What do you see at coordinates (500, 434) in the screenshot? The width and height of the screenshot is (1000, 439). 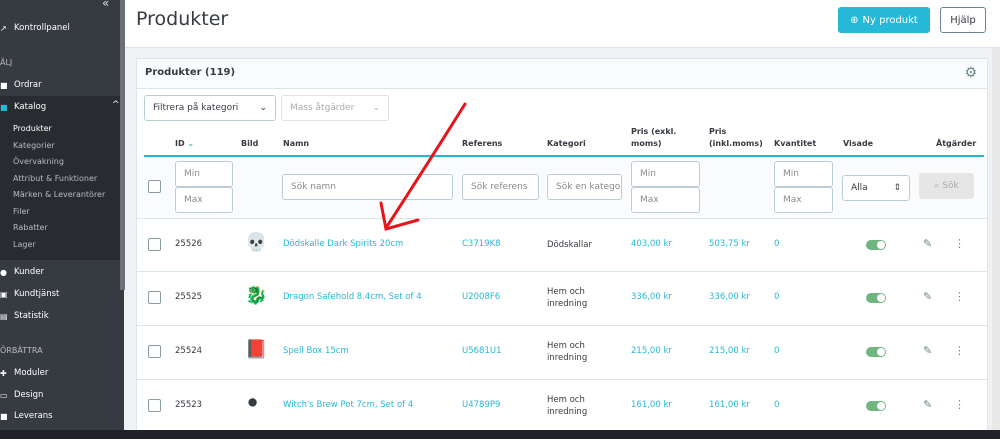 I see `taskbar` at bounding box center [500, 434].